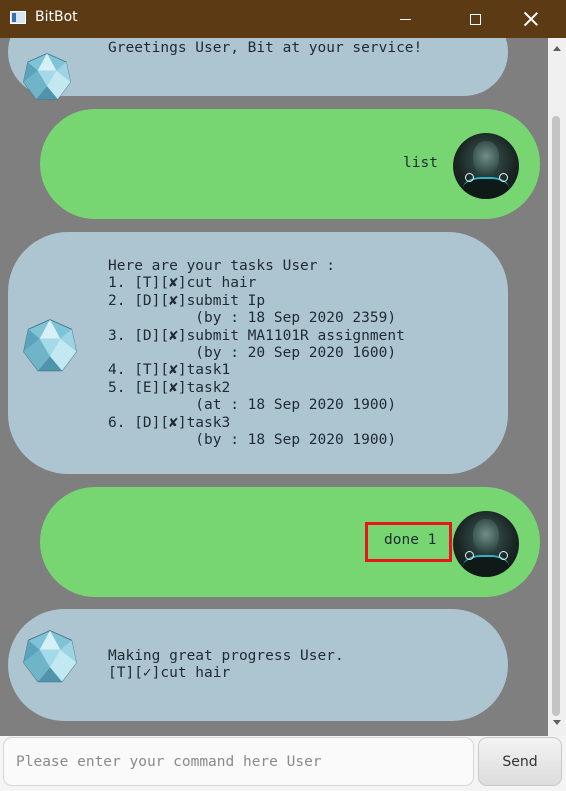 This screenshot has height=791, width=566. What do you see at coordinates (556, 416) in the screenshot?
I see `scrollbar-thumb` at bounding box center [556, 416].